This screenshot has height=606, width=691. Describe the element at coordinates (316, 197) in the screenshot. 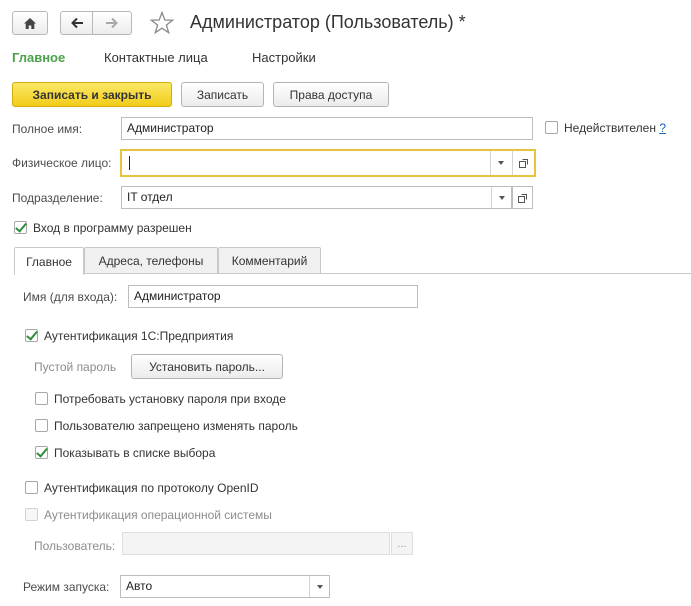

I see `department-field: IT отдел` at that location.